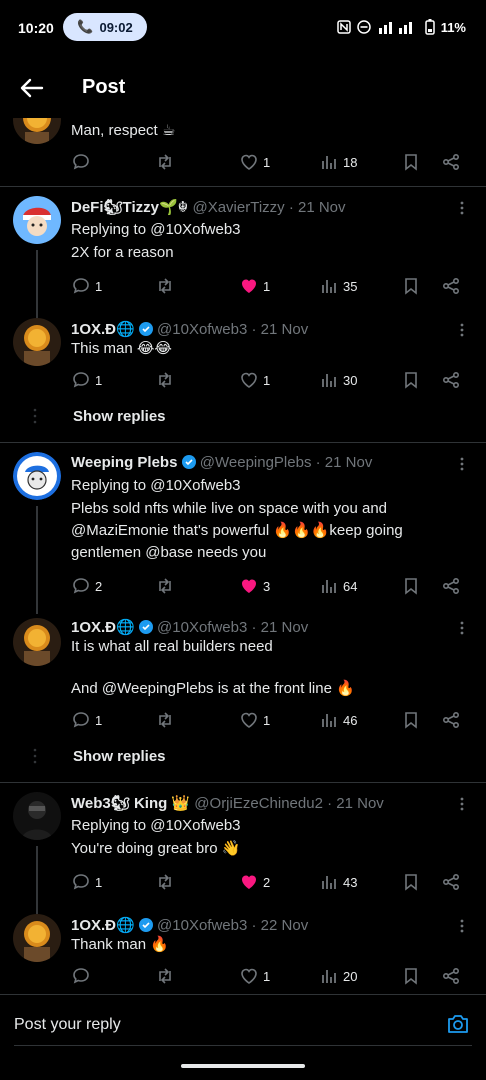 The image size is (486, 1080). What do you see at coordinates (401, 27) in the screenshot?
I see `status-icons: 11%` at bounding box center [401, 27].